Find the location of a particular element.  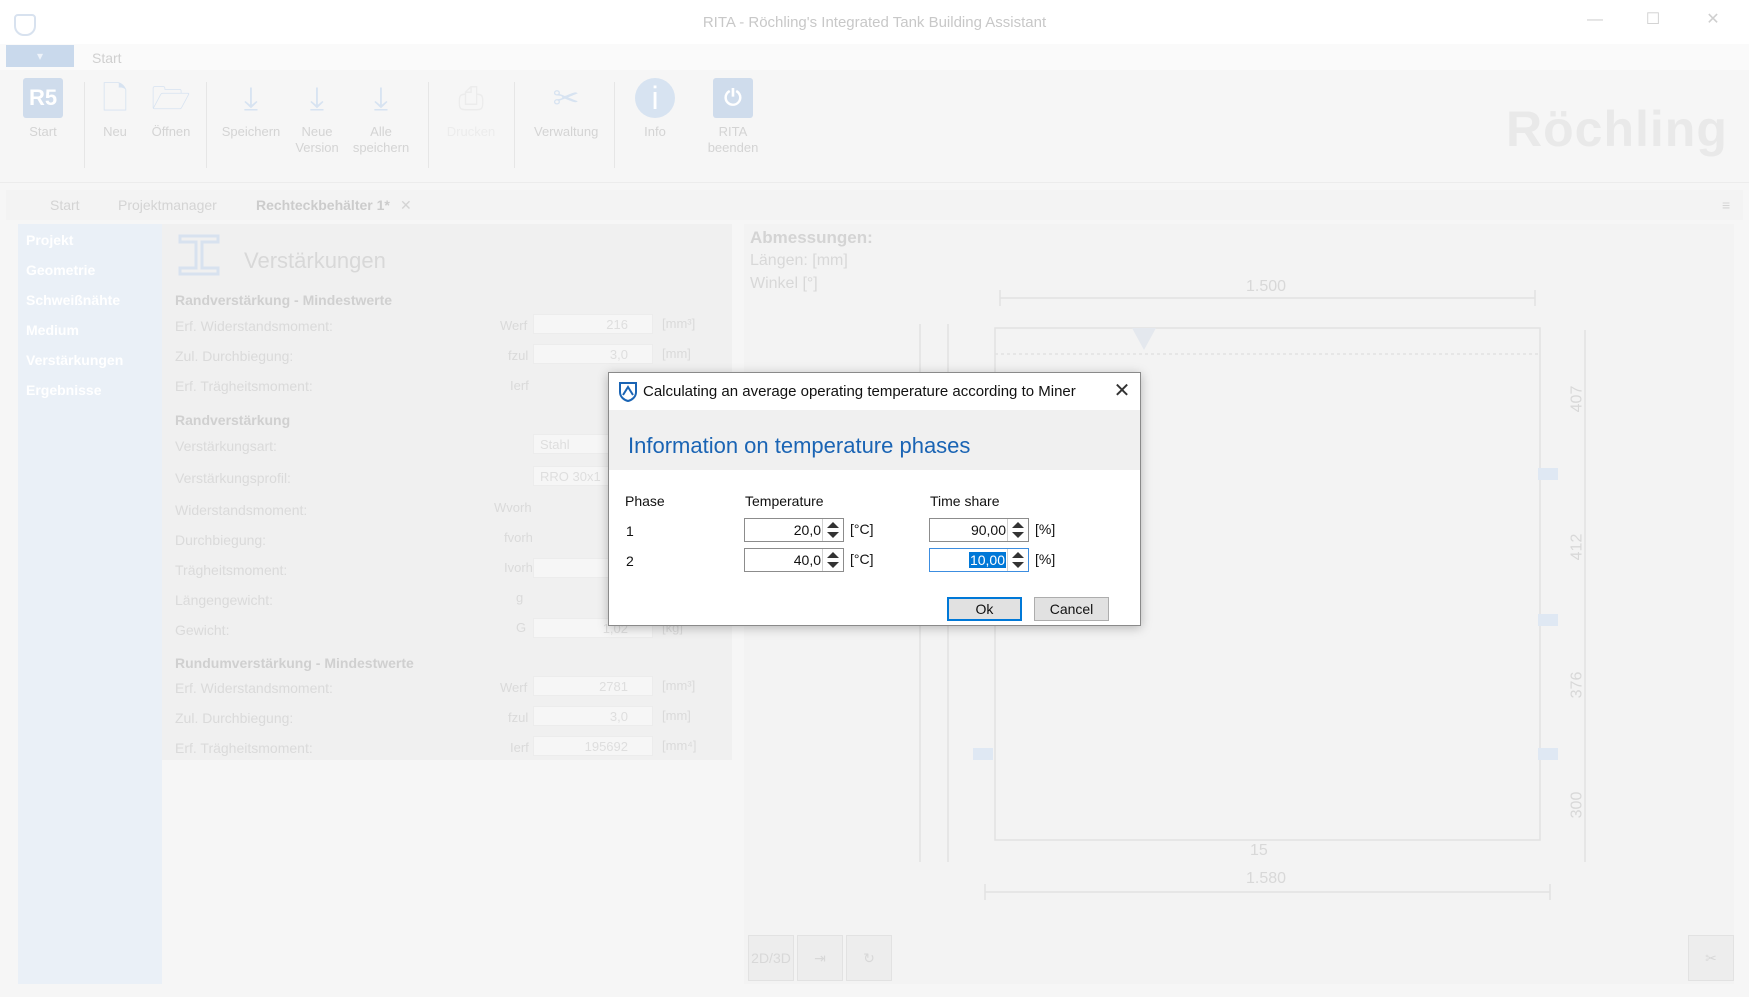

time-share-stepper-1: 90,00 is located at coordinates (979, 530).